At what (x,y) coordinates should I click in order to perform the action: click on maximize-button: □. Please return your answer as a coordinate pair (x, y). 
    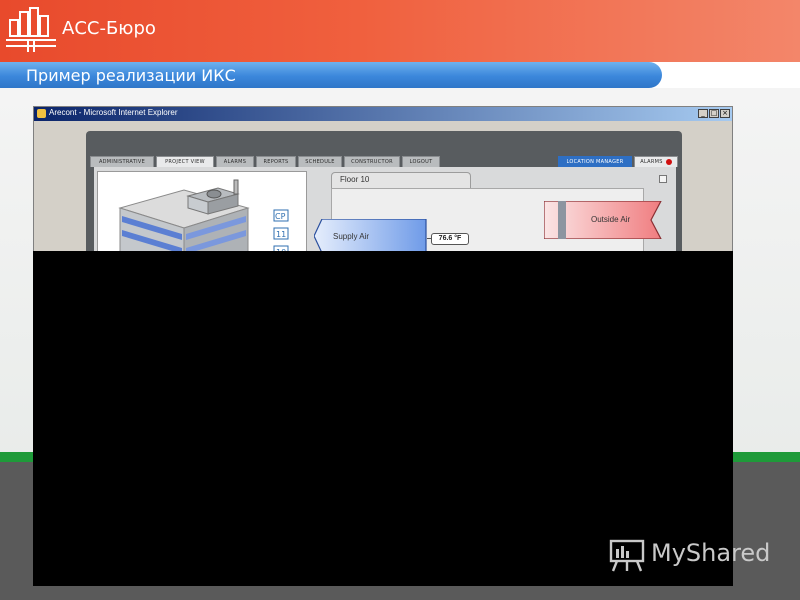
    Looking at the image, I should click on (714, 113).